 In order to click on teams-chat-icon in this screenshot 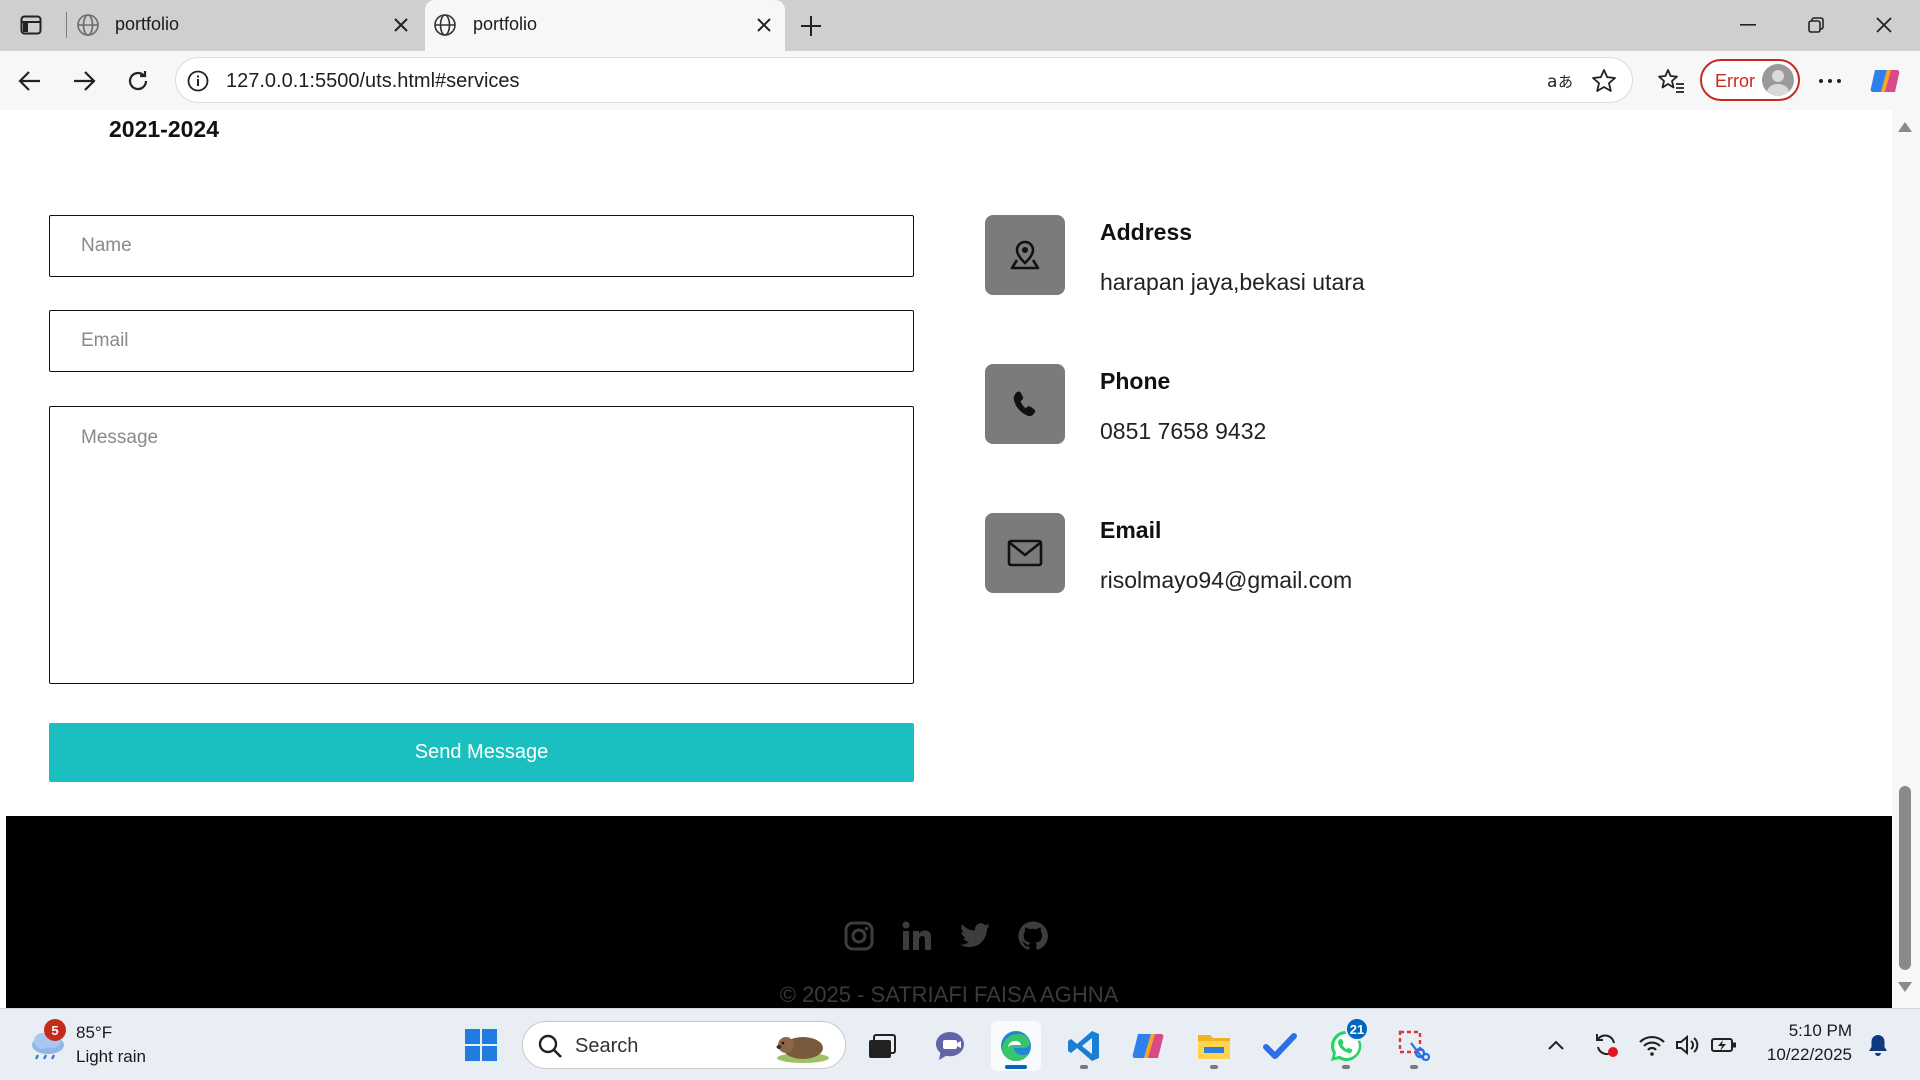, I will do `click(950, 1046)`.